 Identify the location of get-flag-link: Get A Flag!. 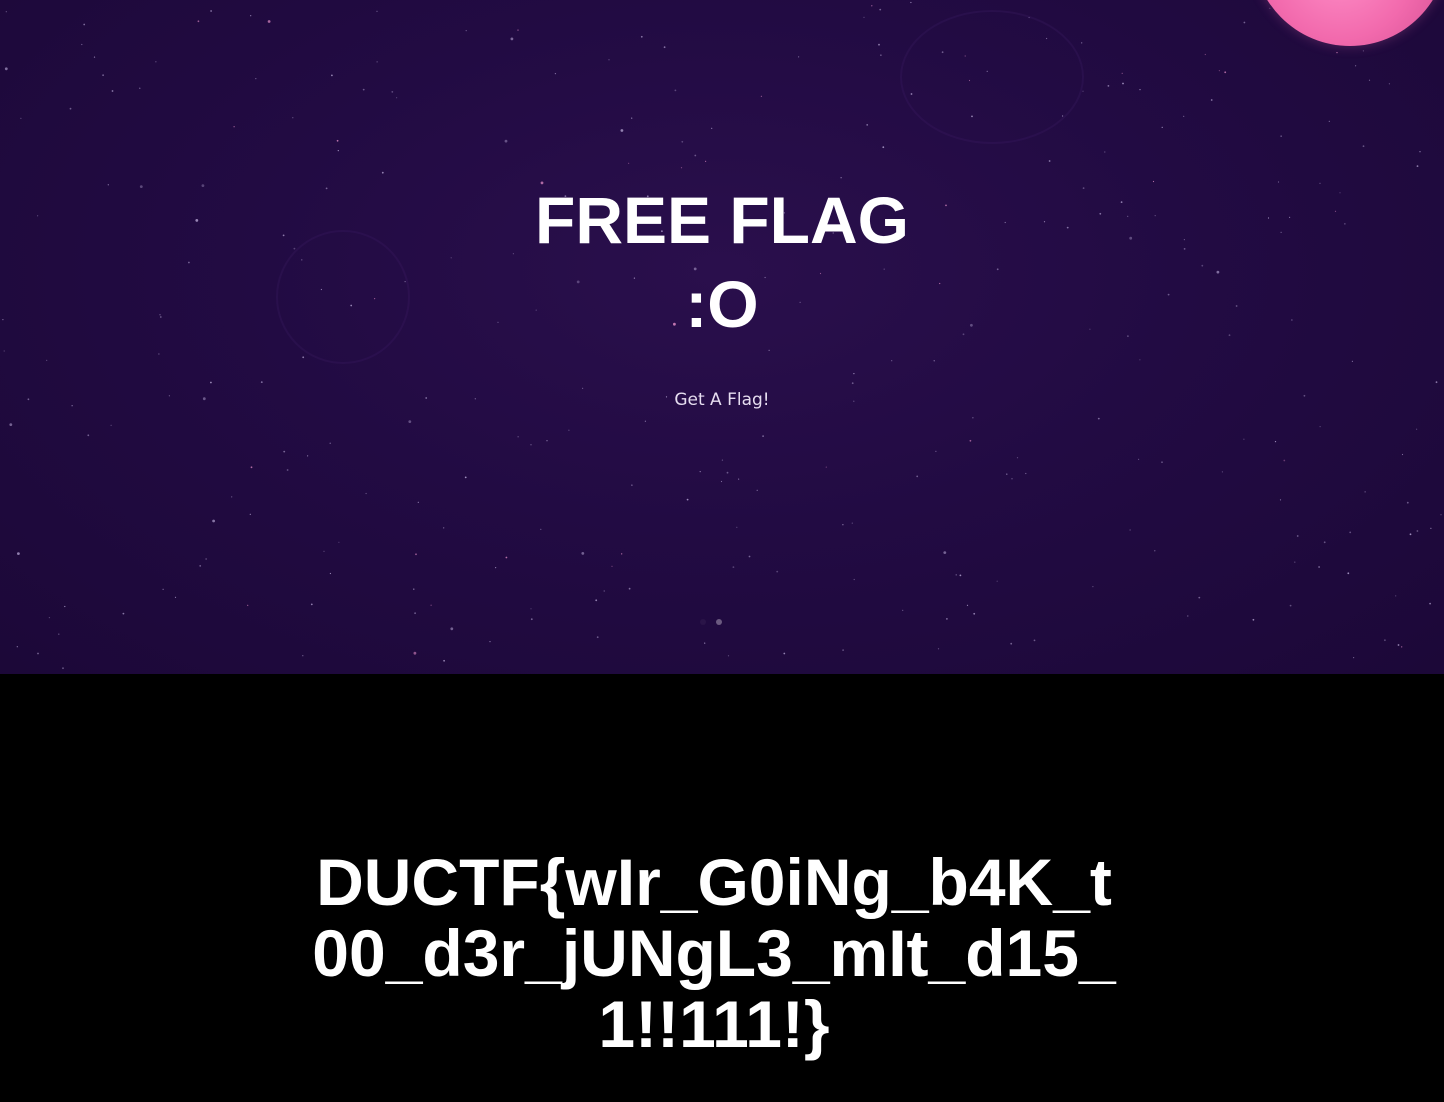
(721, 400).